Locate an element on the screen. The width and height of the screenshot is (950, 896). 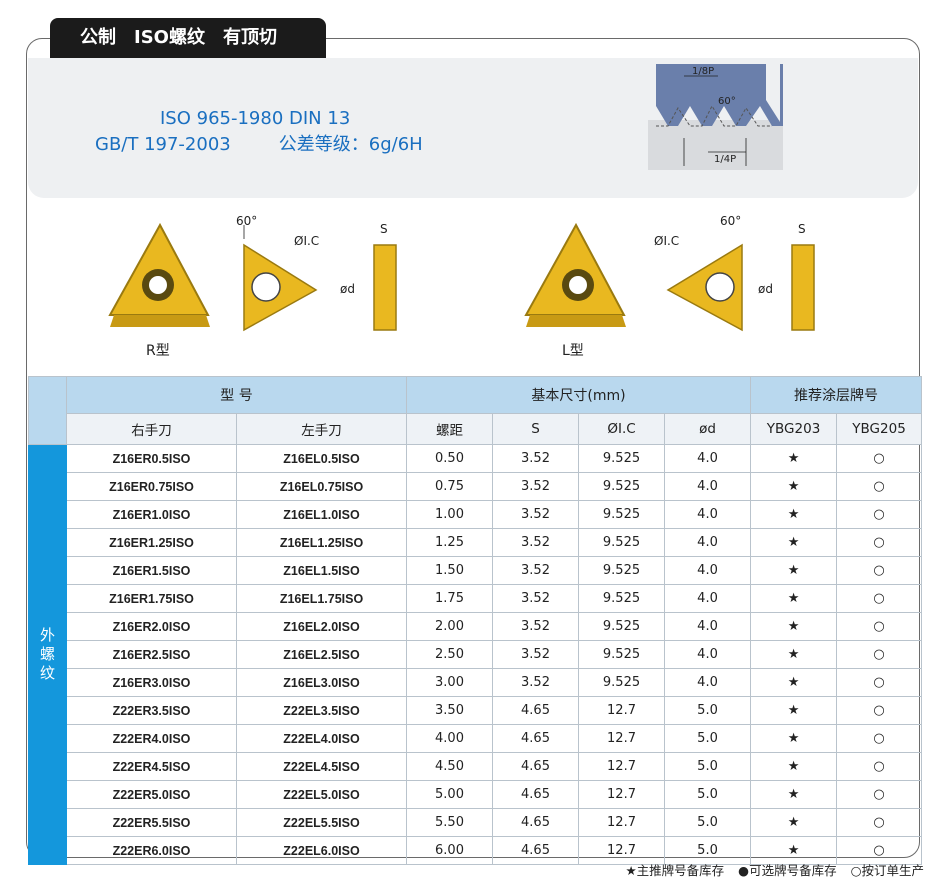
table-cell: Z16ER1.5ISO is located at coordinates (151, 570).